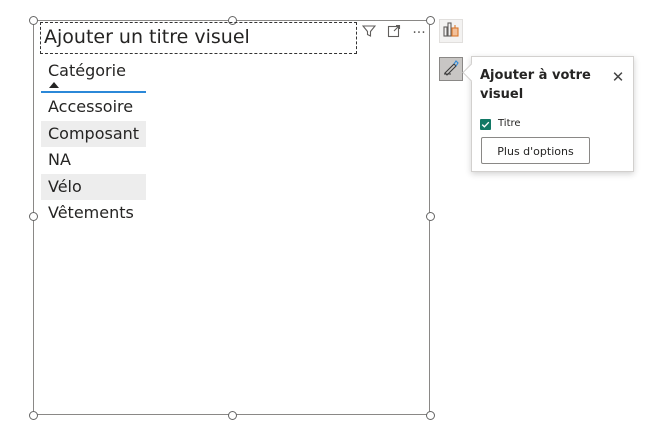 This screenshot has width=650, height=436. What do you see at coordinates (471, 72) in the screenshot?
I see `callout-arrow` at bounding box center [471, 72].